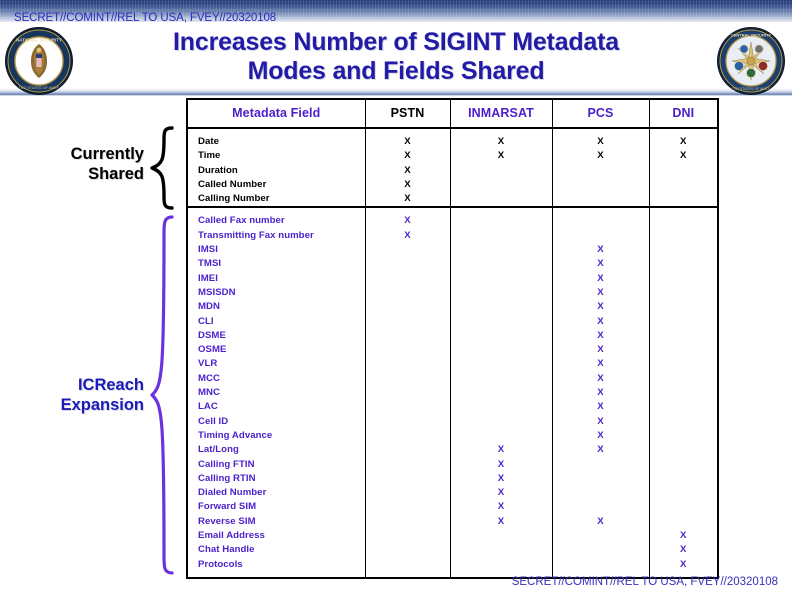  Describe the element at coordinates (277, 221) in the screenshot. I see `metadata-field-cell: Called Fax number` at that location.